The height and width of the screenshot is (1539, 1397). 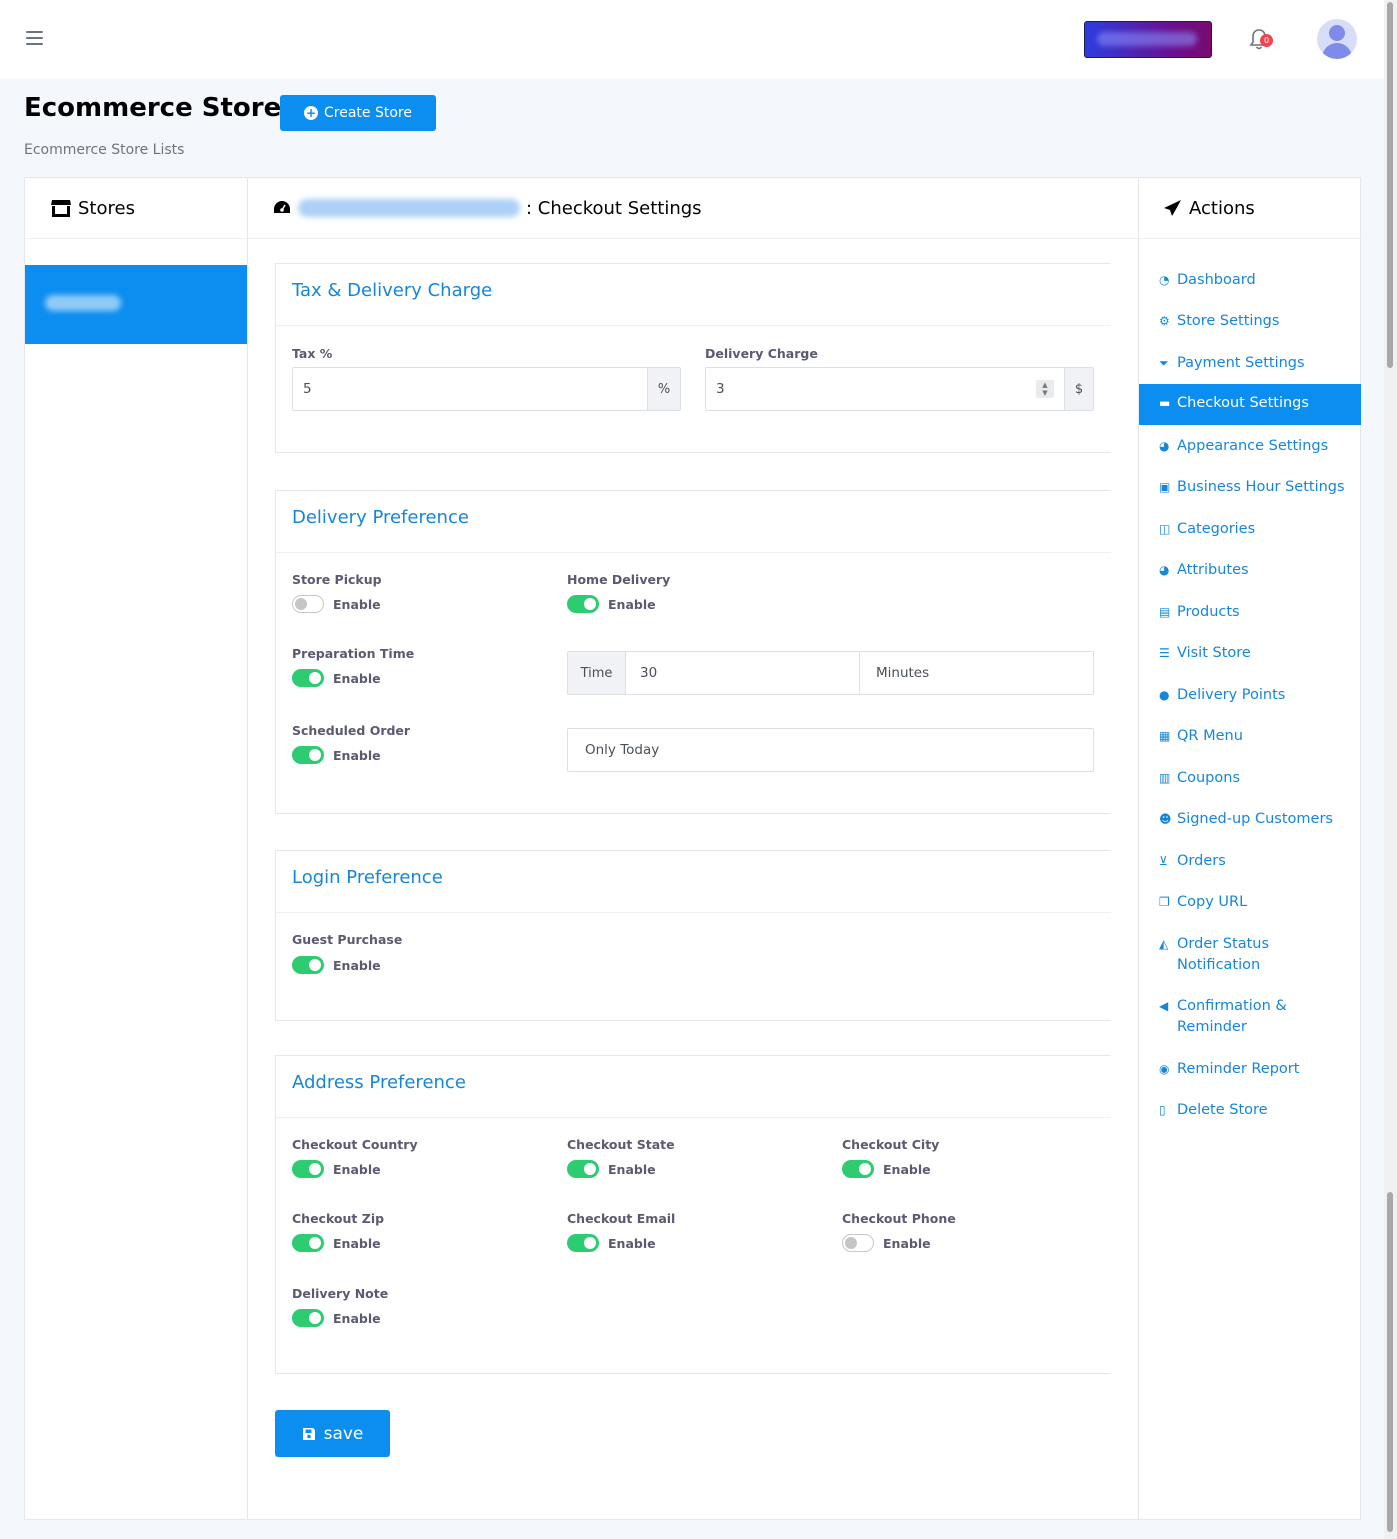 I want to click on store-pickup-label: Store Pickup, so click(x=337, y=579).